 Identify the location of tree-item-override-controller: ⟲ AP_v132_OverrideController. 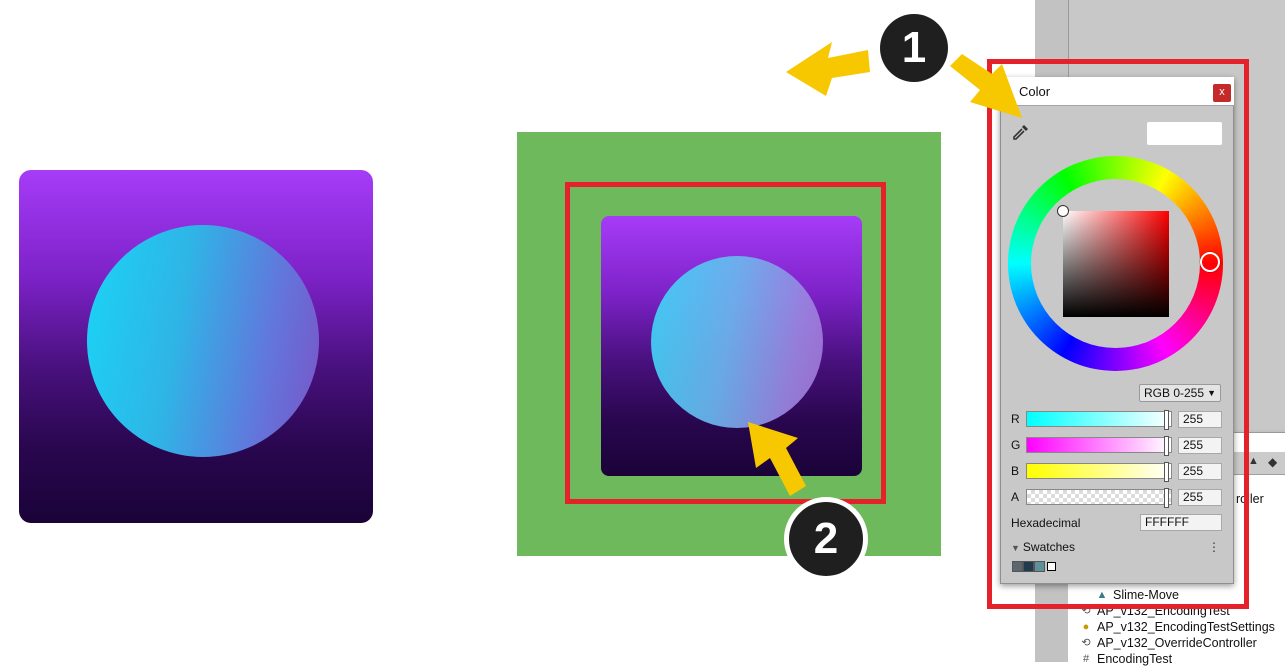
(1168, 643).